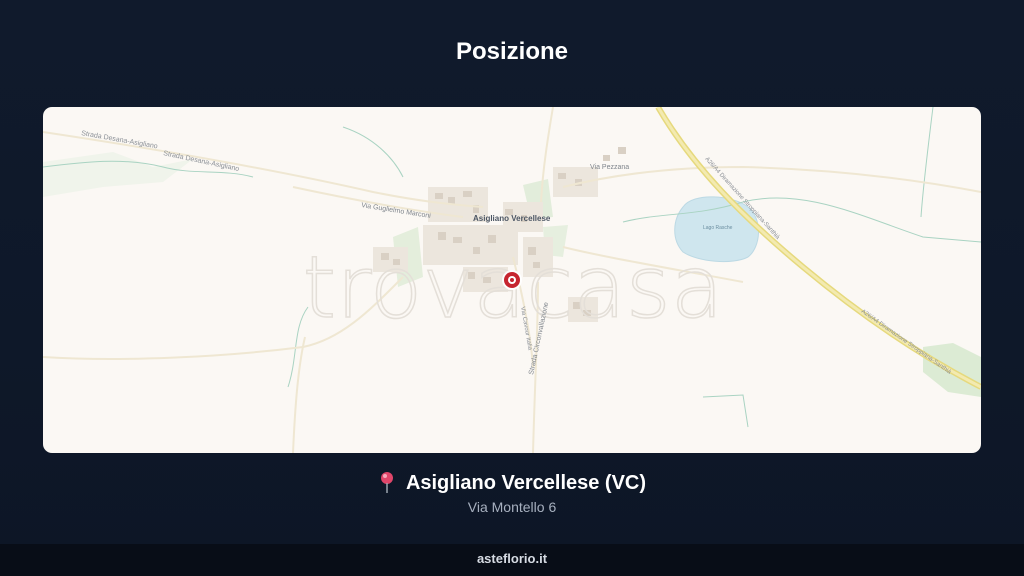 The height and width of the screenshot is (576, 1024). I want to click on footer-brand: asteflorio.it, so click(512, 558).